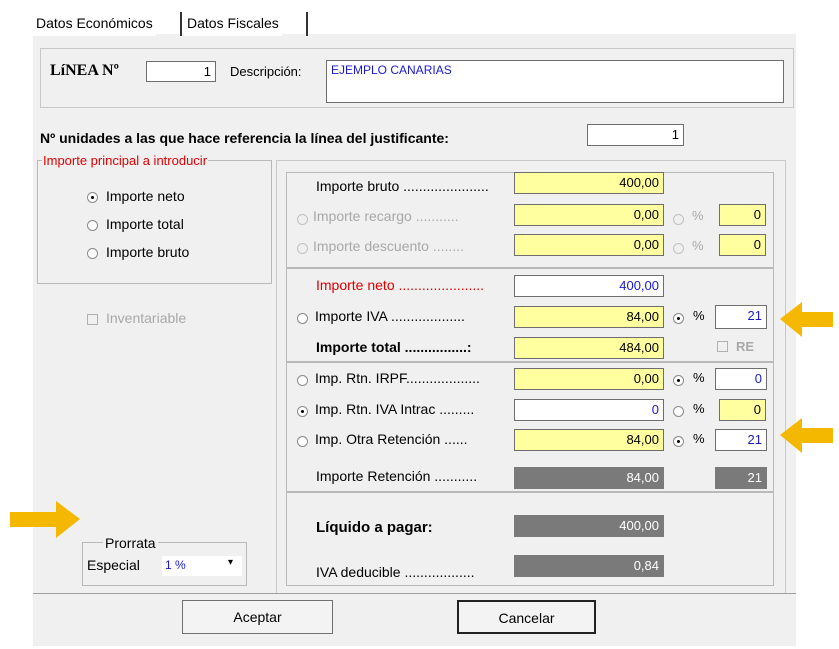 Image resolution: width=839 pixels, height=649 pixels. What do you see at coordinates (394, 347) in the screenshot?
I see `importe-total-label: Importe total ................:` at bounding box center [394, 347].